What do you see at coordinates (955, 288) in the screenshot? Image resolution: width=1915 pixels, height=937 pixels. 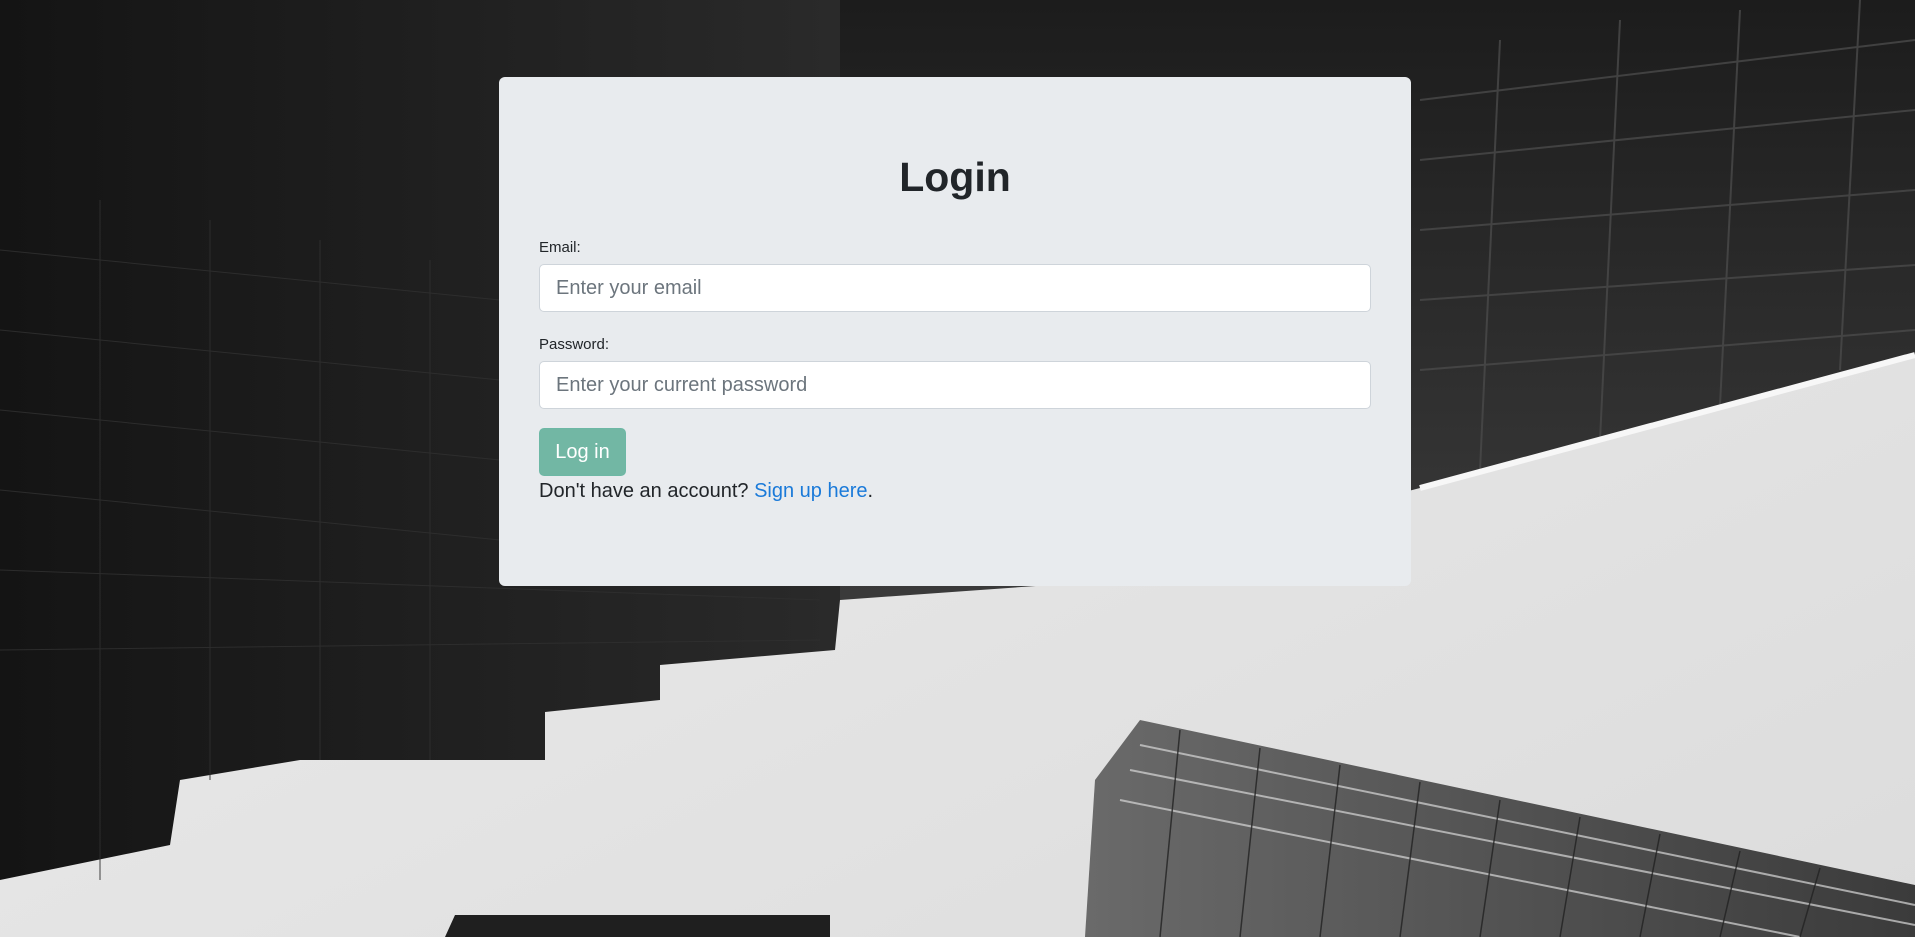 I see `email-input` at bounding box center [955, 288].